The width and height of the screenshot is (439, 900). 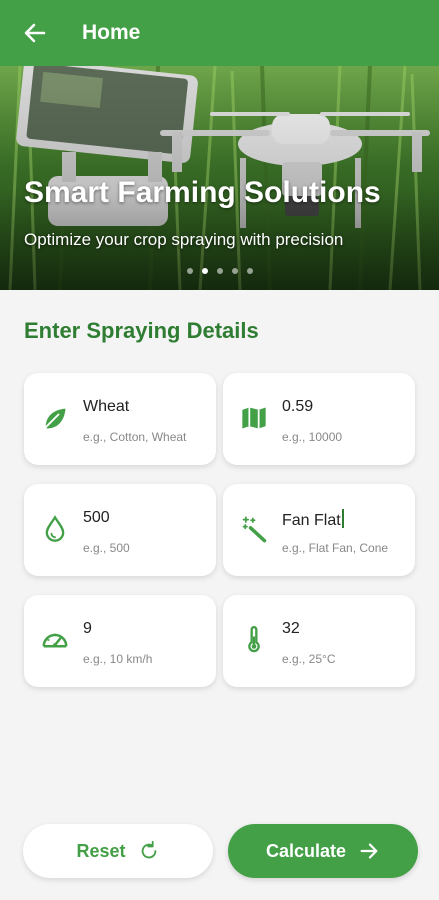 What do you see at coordinates (254, 418) in the screenshot?
I see `map-icon` at bounding box center [254, 418].